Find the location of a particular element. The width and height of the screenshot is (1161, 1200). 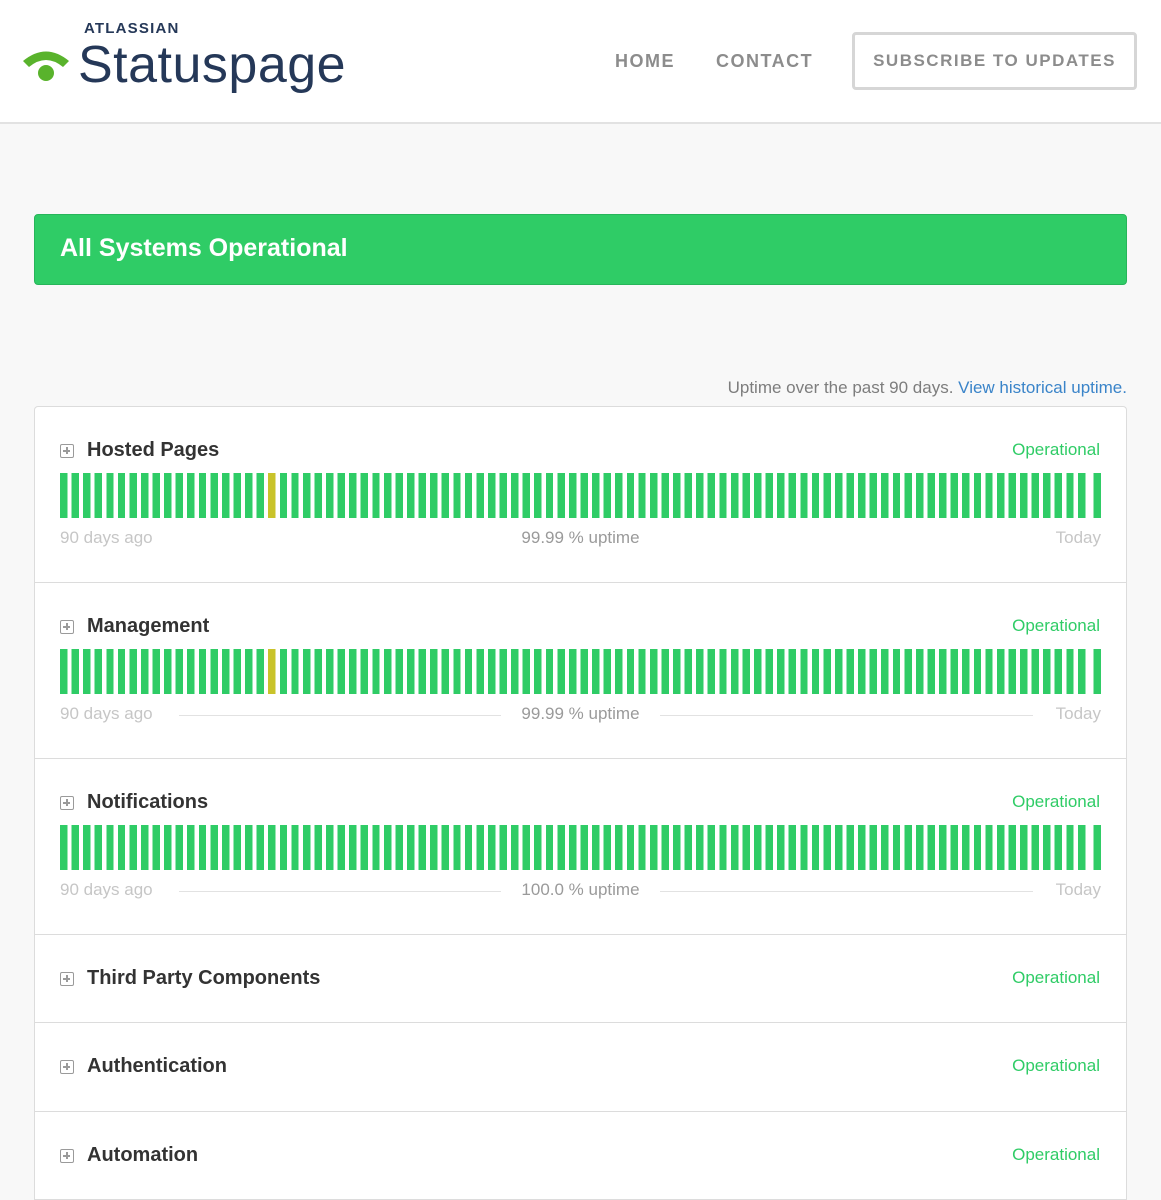

uptime-bars is located at coordinates (580, 671).